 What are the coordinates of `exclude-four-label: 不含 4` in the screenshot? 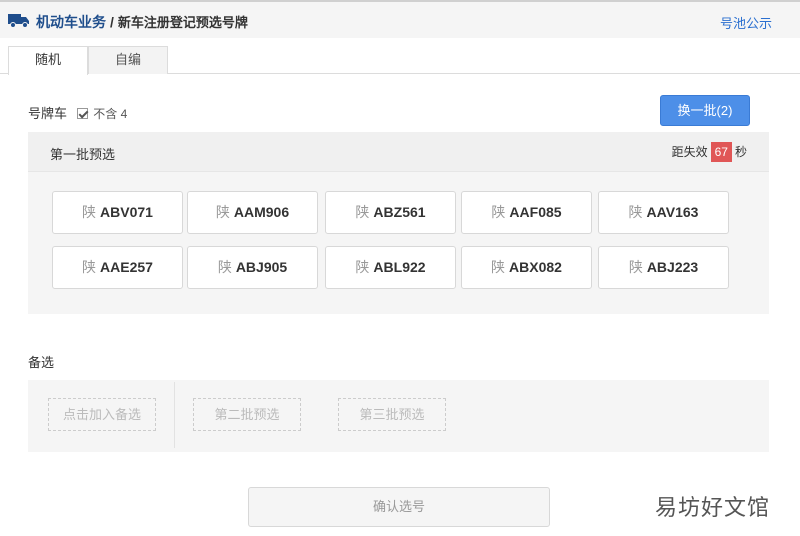 It's located at (110, 114).